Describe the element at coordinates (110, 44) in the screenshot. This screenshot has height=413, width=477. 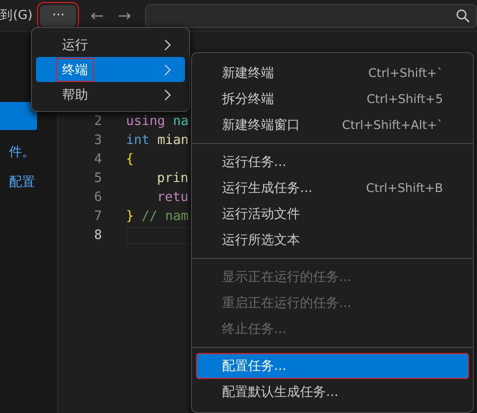
I see `menu-item: 运行` at that location.